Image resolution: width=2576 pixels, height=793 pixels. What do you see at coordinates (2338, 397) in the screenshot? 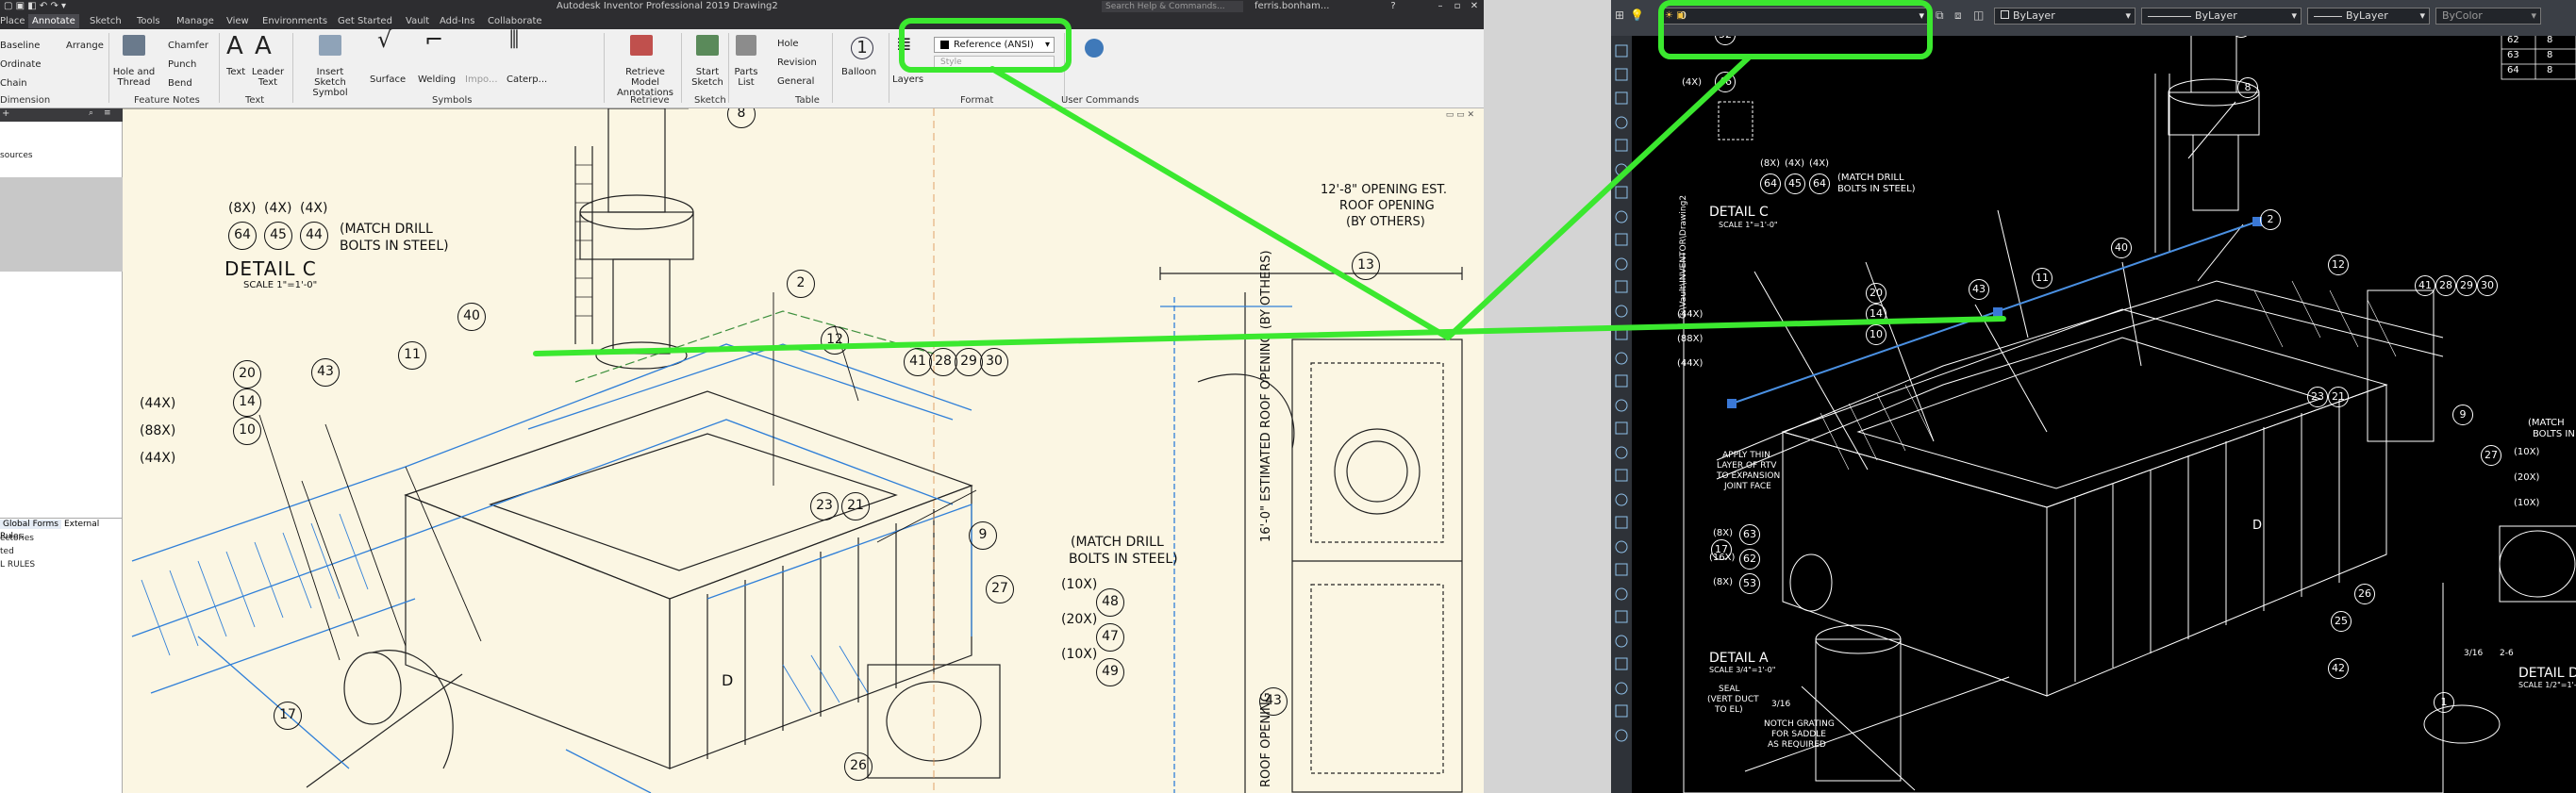
I see `part-balloon: 21` at bounding box center [2338, 397].